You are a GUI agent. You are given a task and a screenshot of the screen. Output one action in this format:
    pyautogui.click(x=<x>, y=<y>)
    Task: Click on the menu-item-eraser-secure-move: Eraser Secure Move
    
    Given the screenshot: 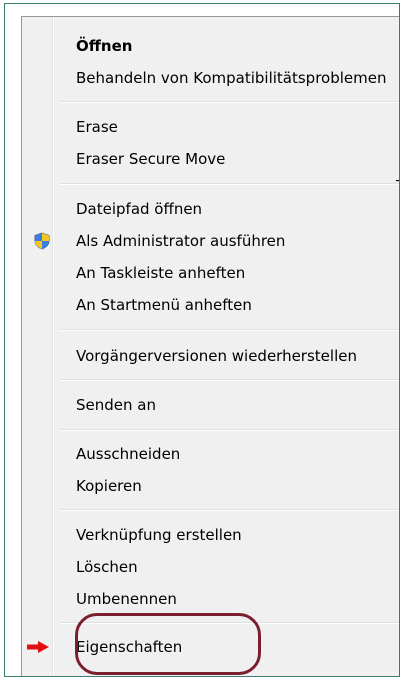 What is the action you would take?
    pyautogui.click(x=211, y=159)
    